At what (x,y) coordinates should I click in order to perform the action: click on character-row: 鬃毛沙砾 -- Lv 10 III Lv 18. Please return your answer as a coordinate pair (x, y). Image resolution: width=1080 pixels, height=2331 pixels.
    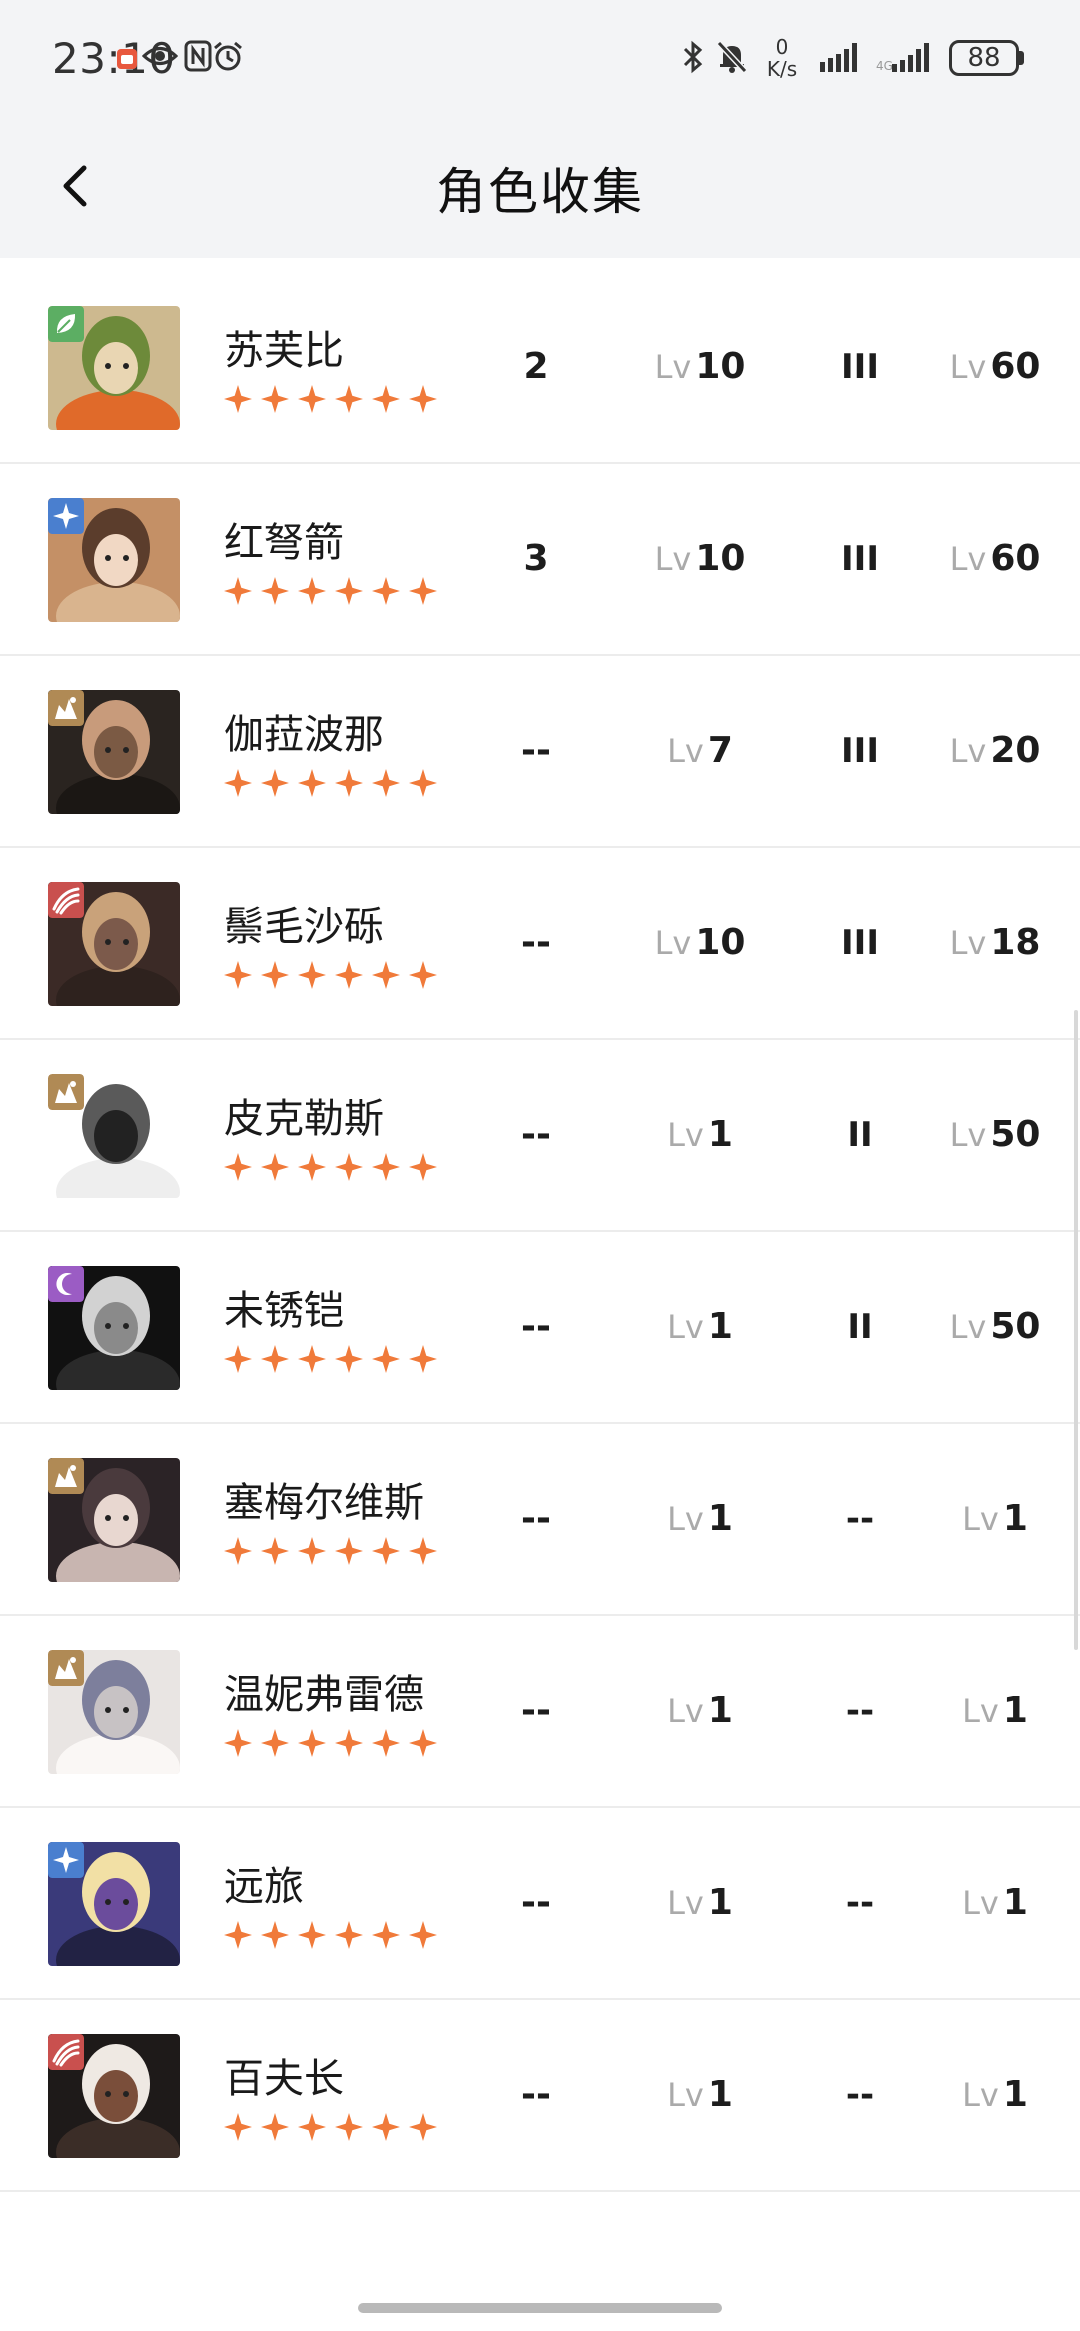
    Looking at the image, I should click on (540, 944).